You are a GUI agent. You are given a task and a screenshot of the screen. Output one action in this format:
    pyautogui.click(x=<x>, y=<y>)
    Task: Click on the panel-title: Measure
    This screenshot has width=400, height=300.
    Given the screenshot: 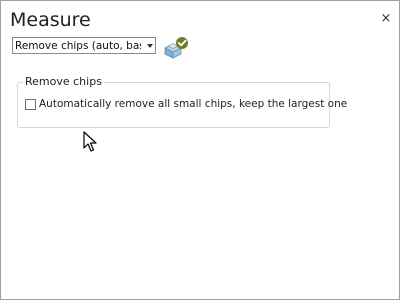 What is the action you would take?
    pyautogui.click(x=50, y=20)
    